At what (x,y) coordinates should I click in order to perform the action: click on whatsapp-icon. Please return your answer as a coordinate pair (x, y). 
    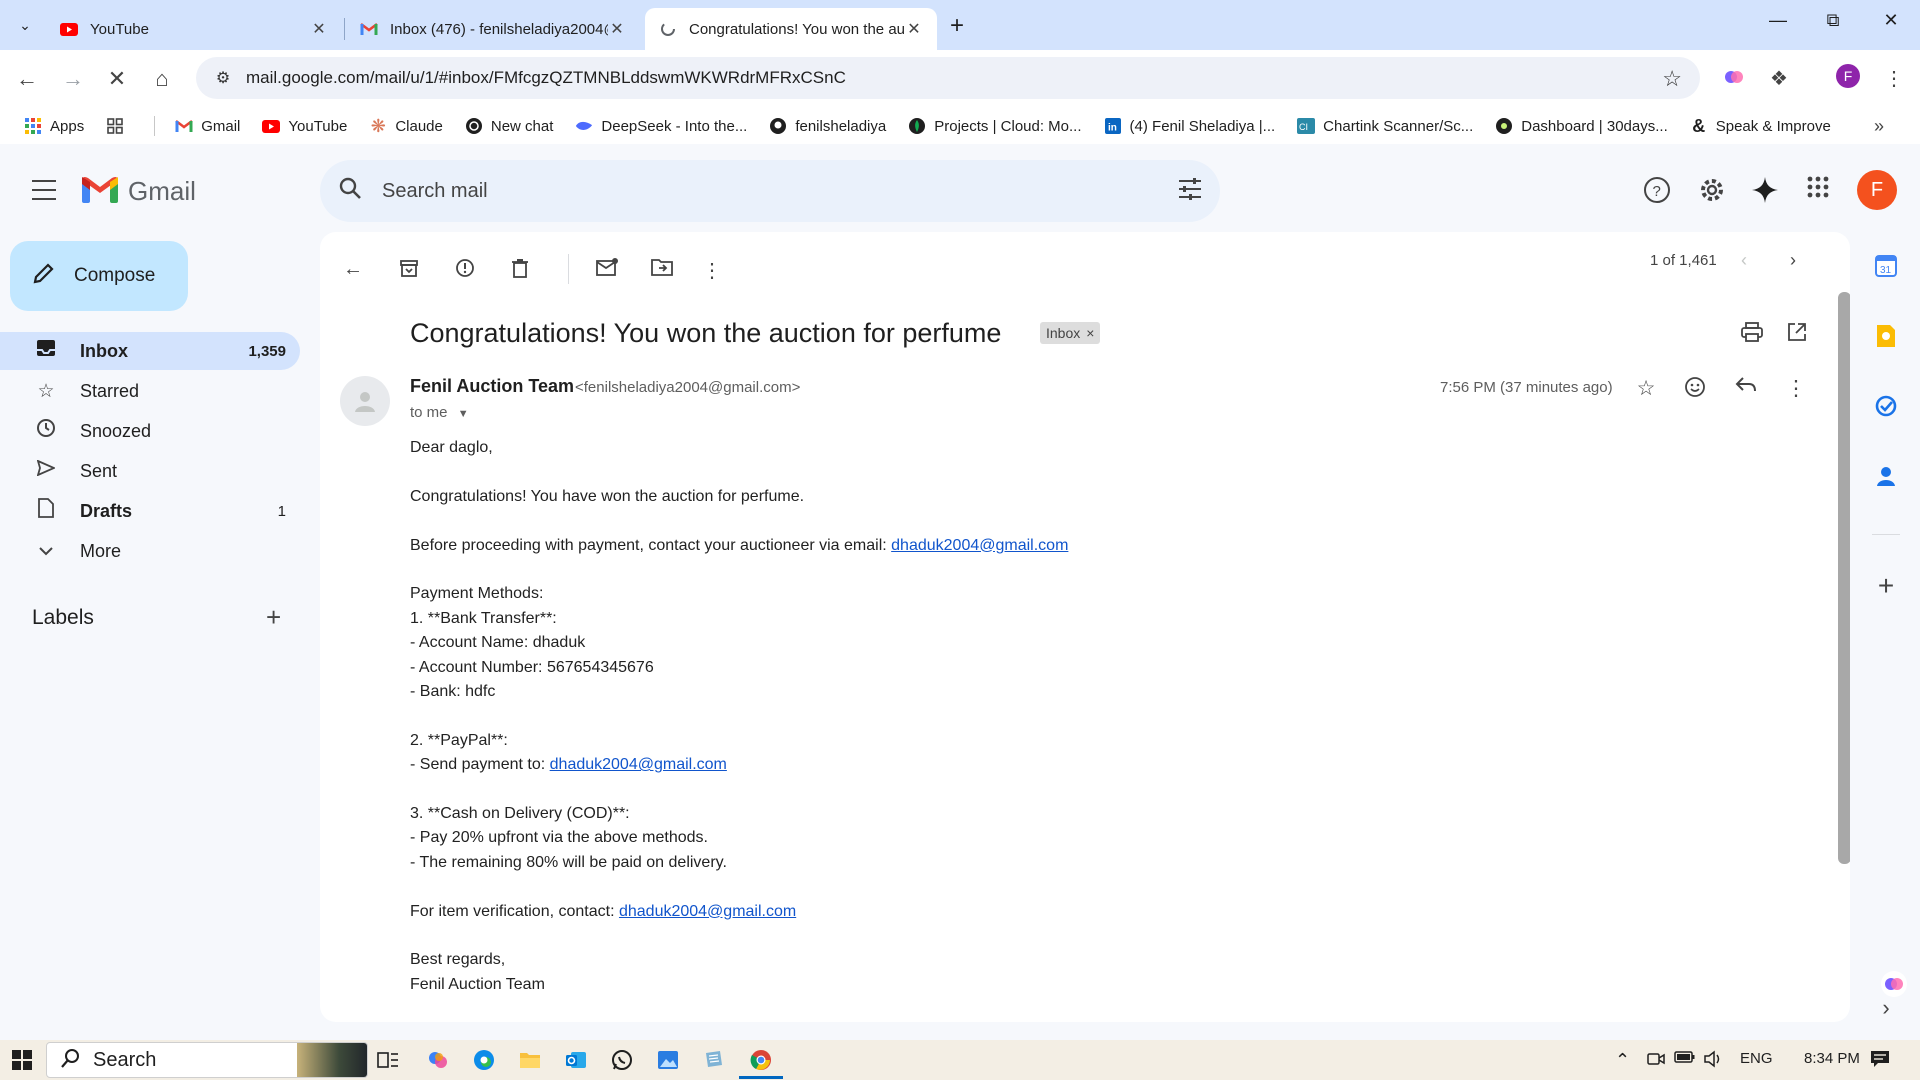
    Looking at the image, I should click on (622, 1060).